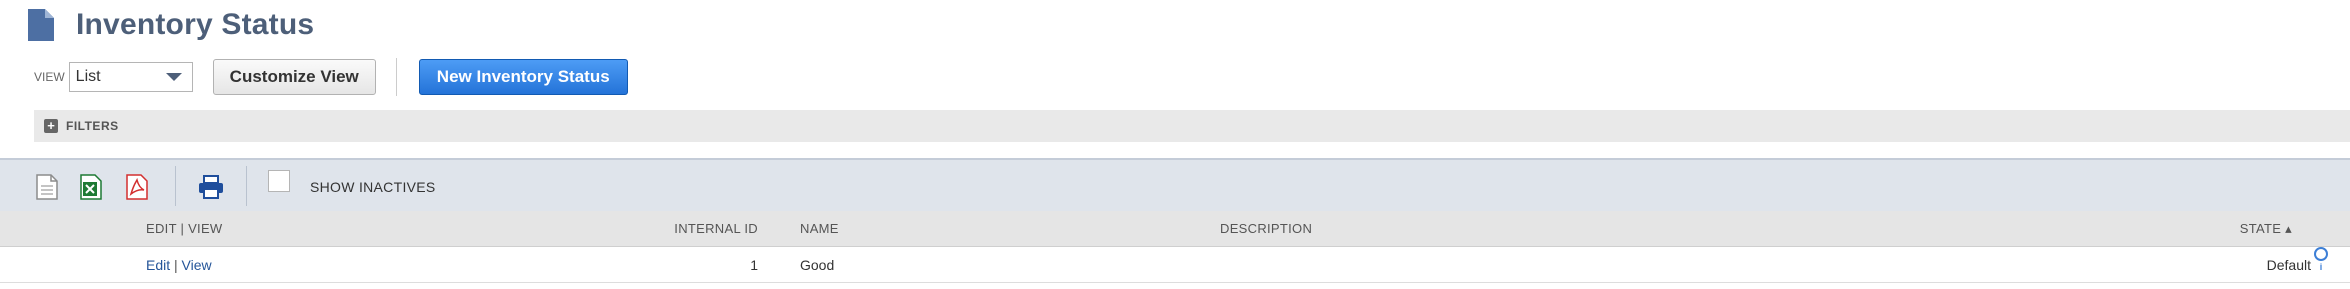  Describe the element at coordinates (754, 265) in the screenshot. I see `internal-id-cell: 1` at that location.